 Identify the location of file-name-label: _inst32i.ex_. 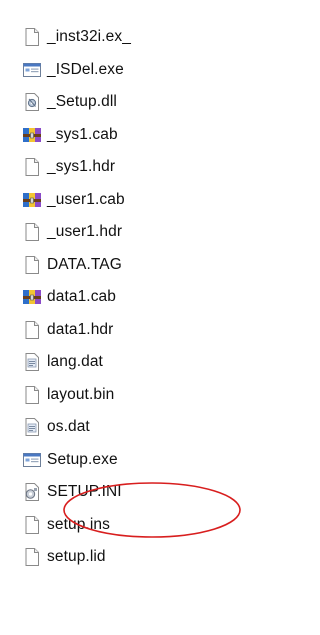
(89, 36).